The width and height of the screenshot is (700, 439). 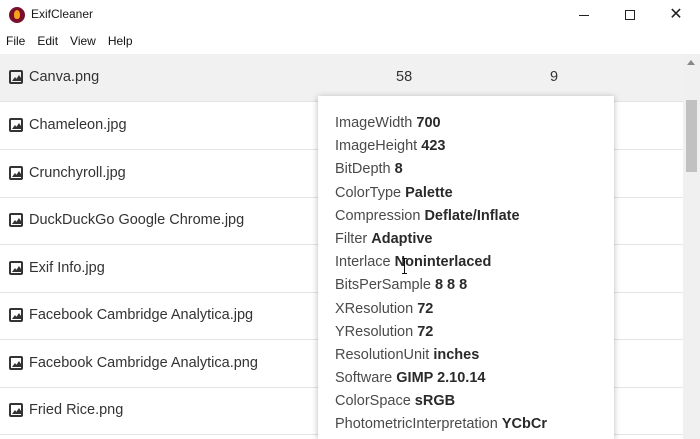 What do you see at coordinates (341, 78) in the screenshot?
I see `file-row: Canva.png 58 9` at bounding box center [341, 78].